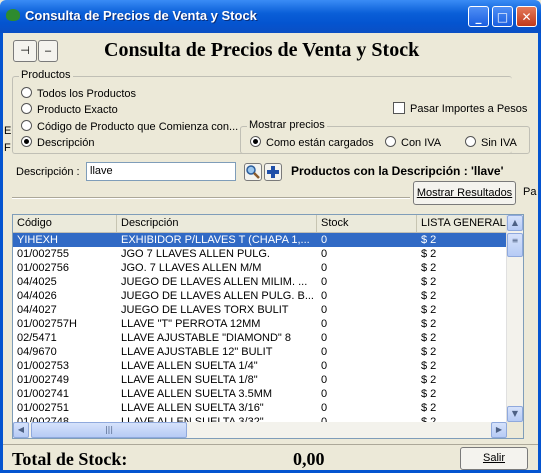  Describe the element at coordinates (502, 16) in the screenshot. I see `maximize-button: □` at that location.